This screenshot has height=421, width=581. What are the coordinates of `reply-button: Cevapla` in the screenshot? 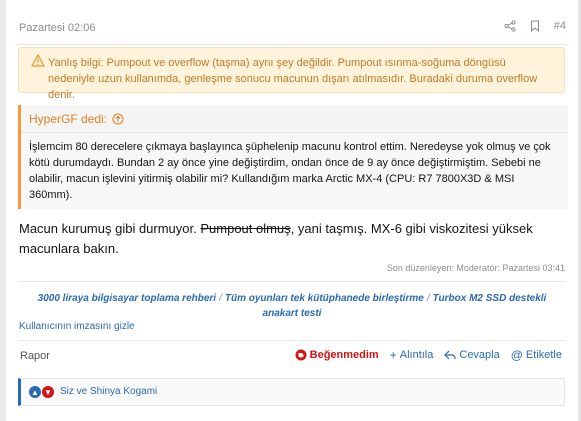 It's located at (472, 355).